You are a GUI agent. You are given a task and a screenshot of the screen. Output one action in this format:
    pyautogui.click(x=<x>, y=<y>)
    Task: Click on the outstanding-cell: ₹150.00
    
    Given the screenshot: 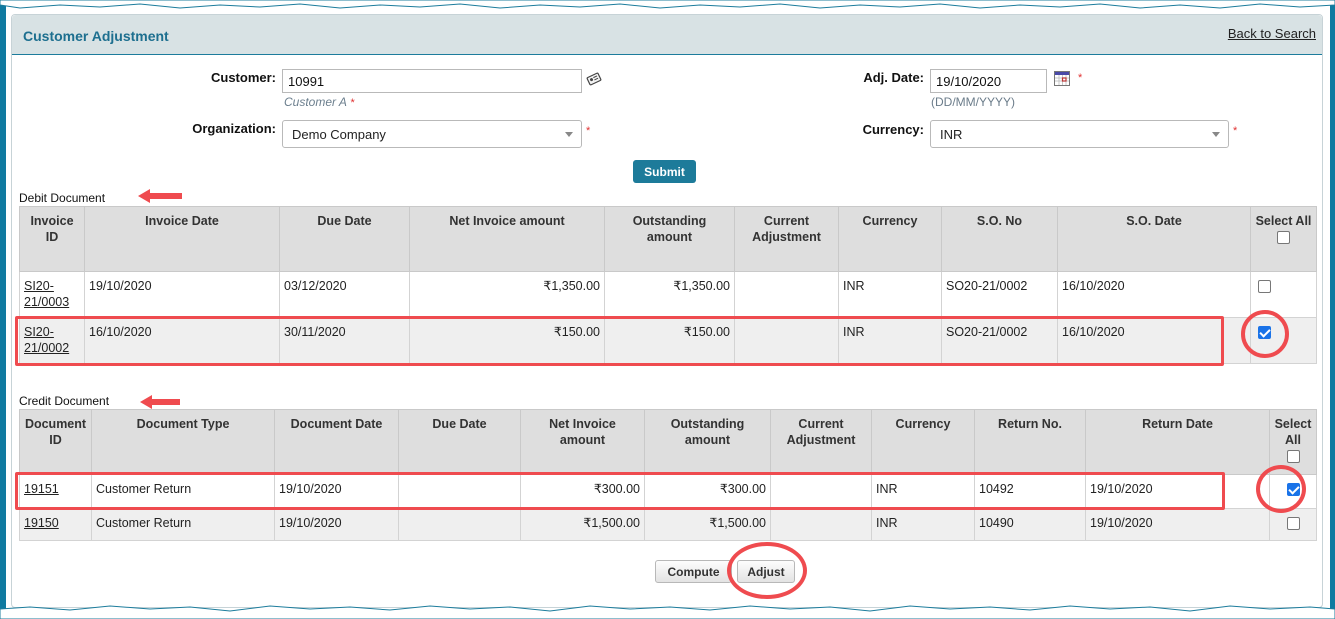 What is the action you would take?
    pyautogui.click(x=669, y=340)
    